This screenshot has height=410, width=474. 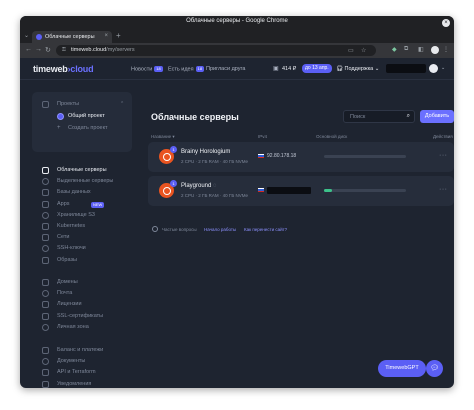 I want to click on column-disk: Основной диск, so click(x=332, y=136).